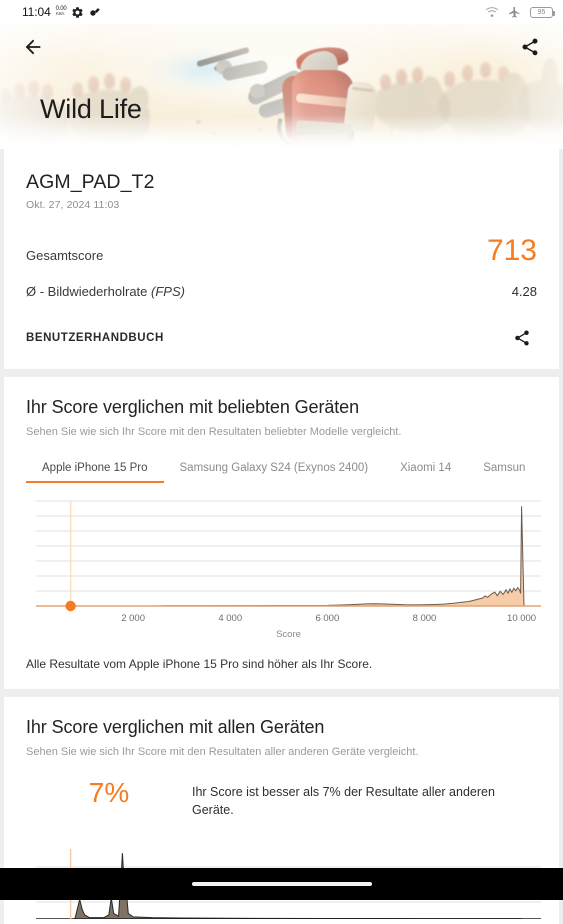 The image size is (563, 924). Describe the element at coordinates (230, 618) in the screenshot. I see `svg-text: 4 000` at that location.